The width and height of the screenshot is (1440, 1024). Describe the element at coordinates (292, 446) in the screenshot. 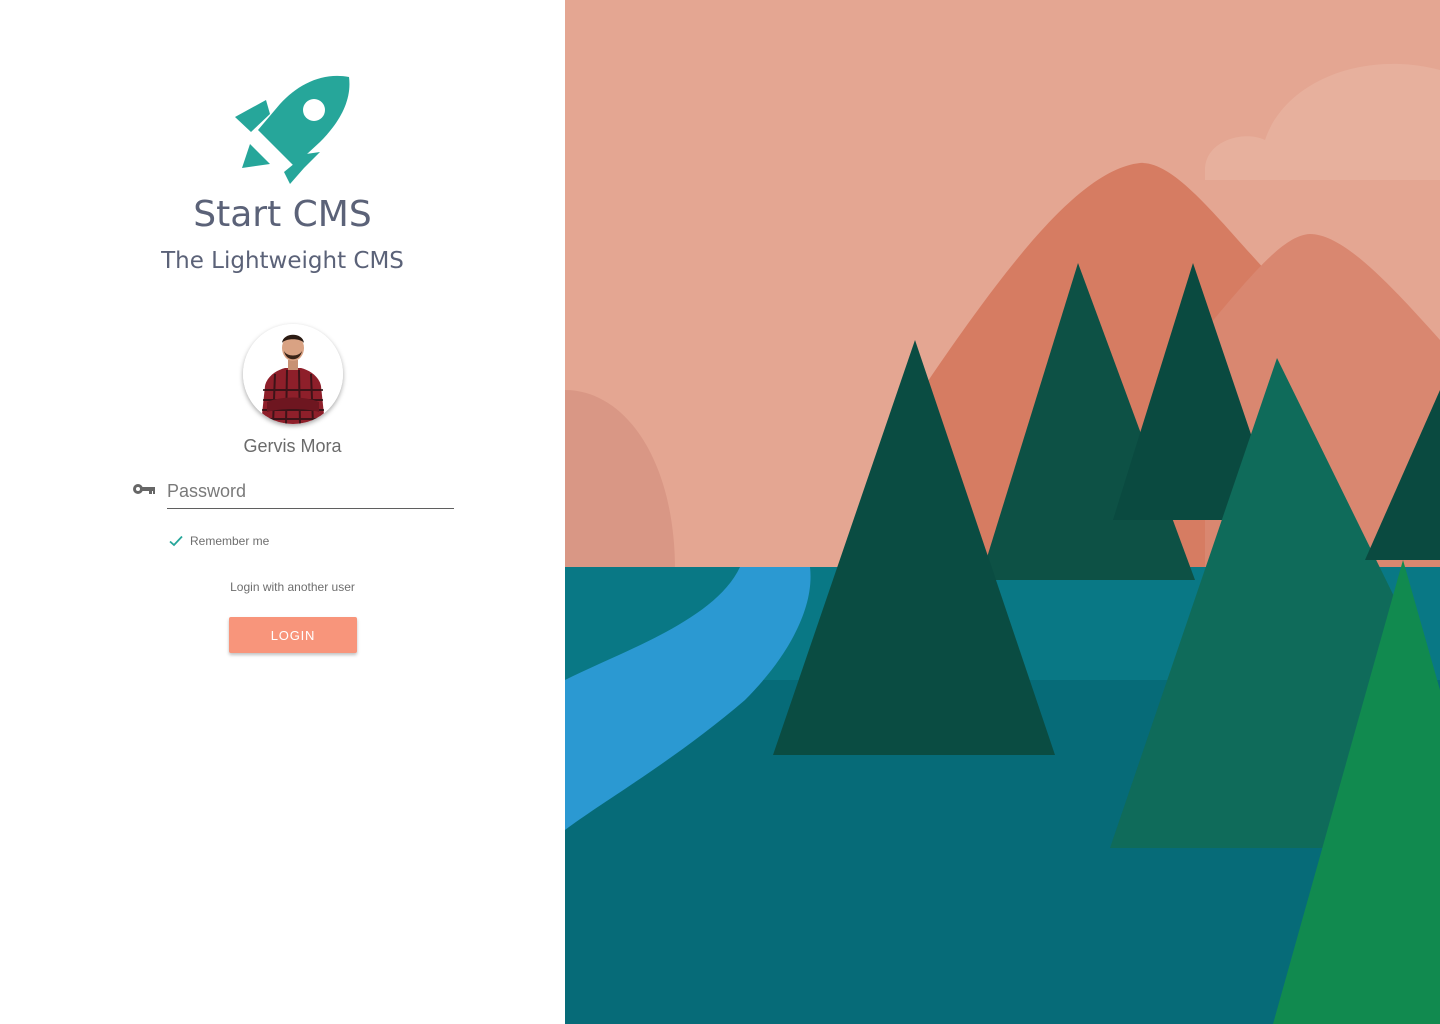

I see `user-name: Gervis Mora` at that location.